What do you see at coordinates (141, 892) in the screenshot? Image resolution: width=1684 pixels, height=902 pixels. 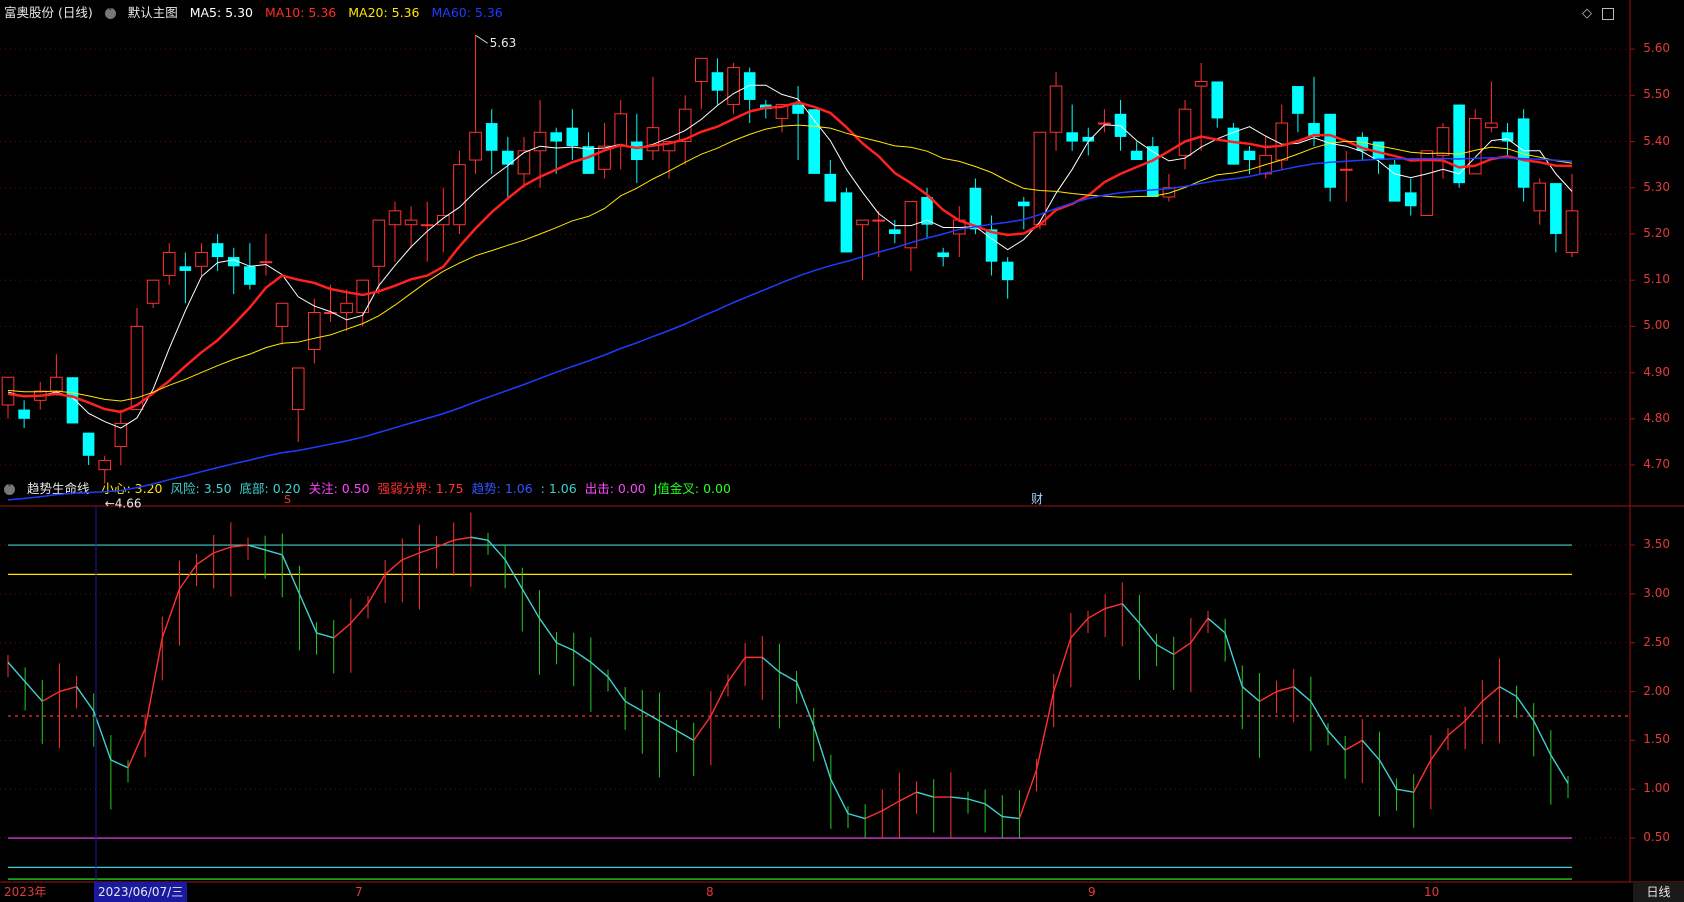 I see `cursor-date-label: 2023/06/07/三` at bounding box center [141, 892].